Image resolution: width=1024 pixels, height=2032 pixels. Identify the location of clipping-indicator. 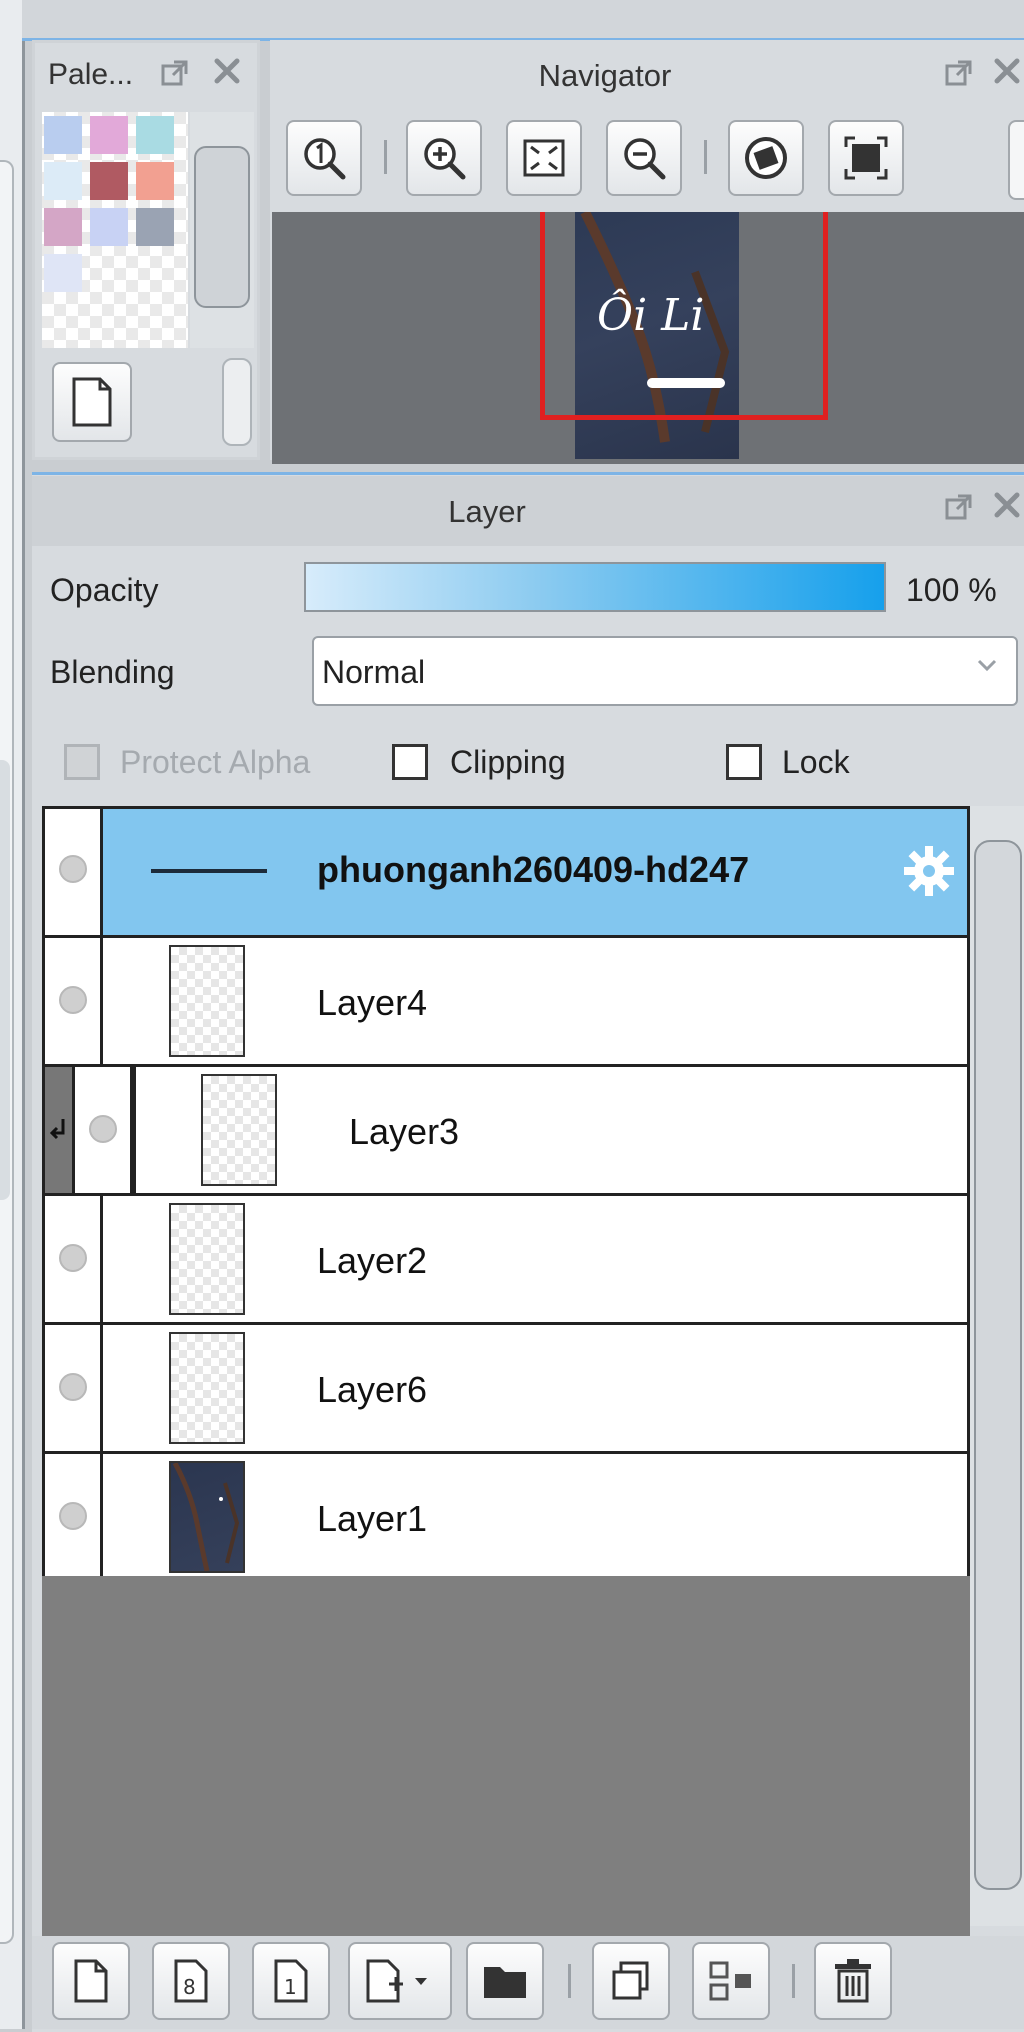
(60, 1130).